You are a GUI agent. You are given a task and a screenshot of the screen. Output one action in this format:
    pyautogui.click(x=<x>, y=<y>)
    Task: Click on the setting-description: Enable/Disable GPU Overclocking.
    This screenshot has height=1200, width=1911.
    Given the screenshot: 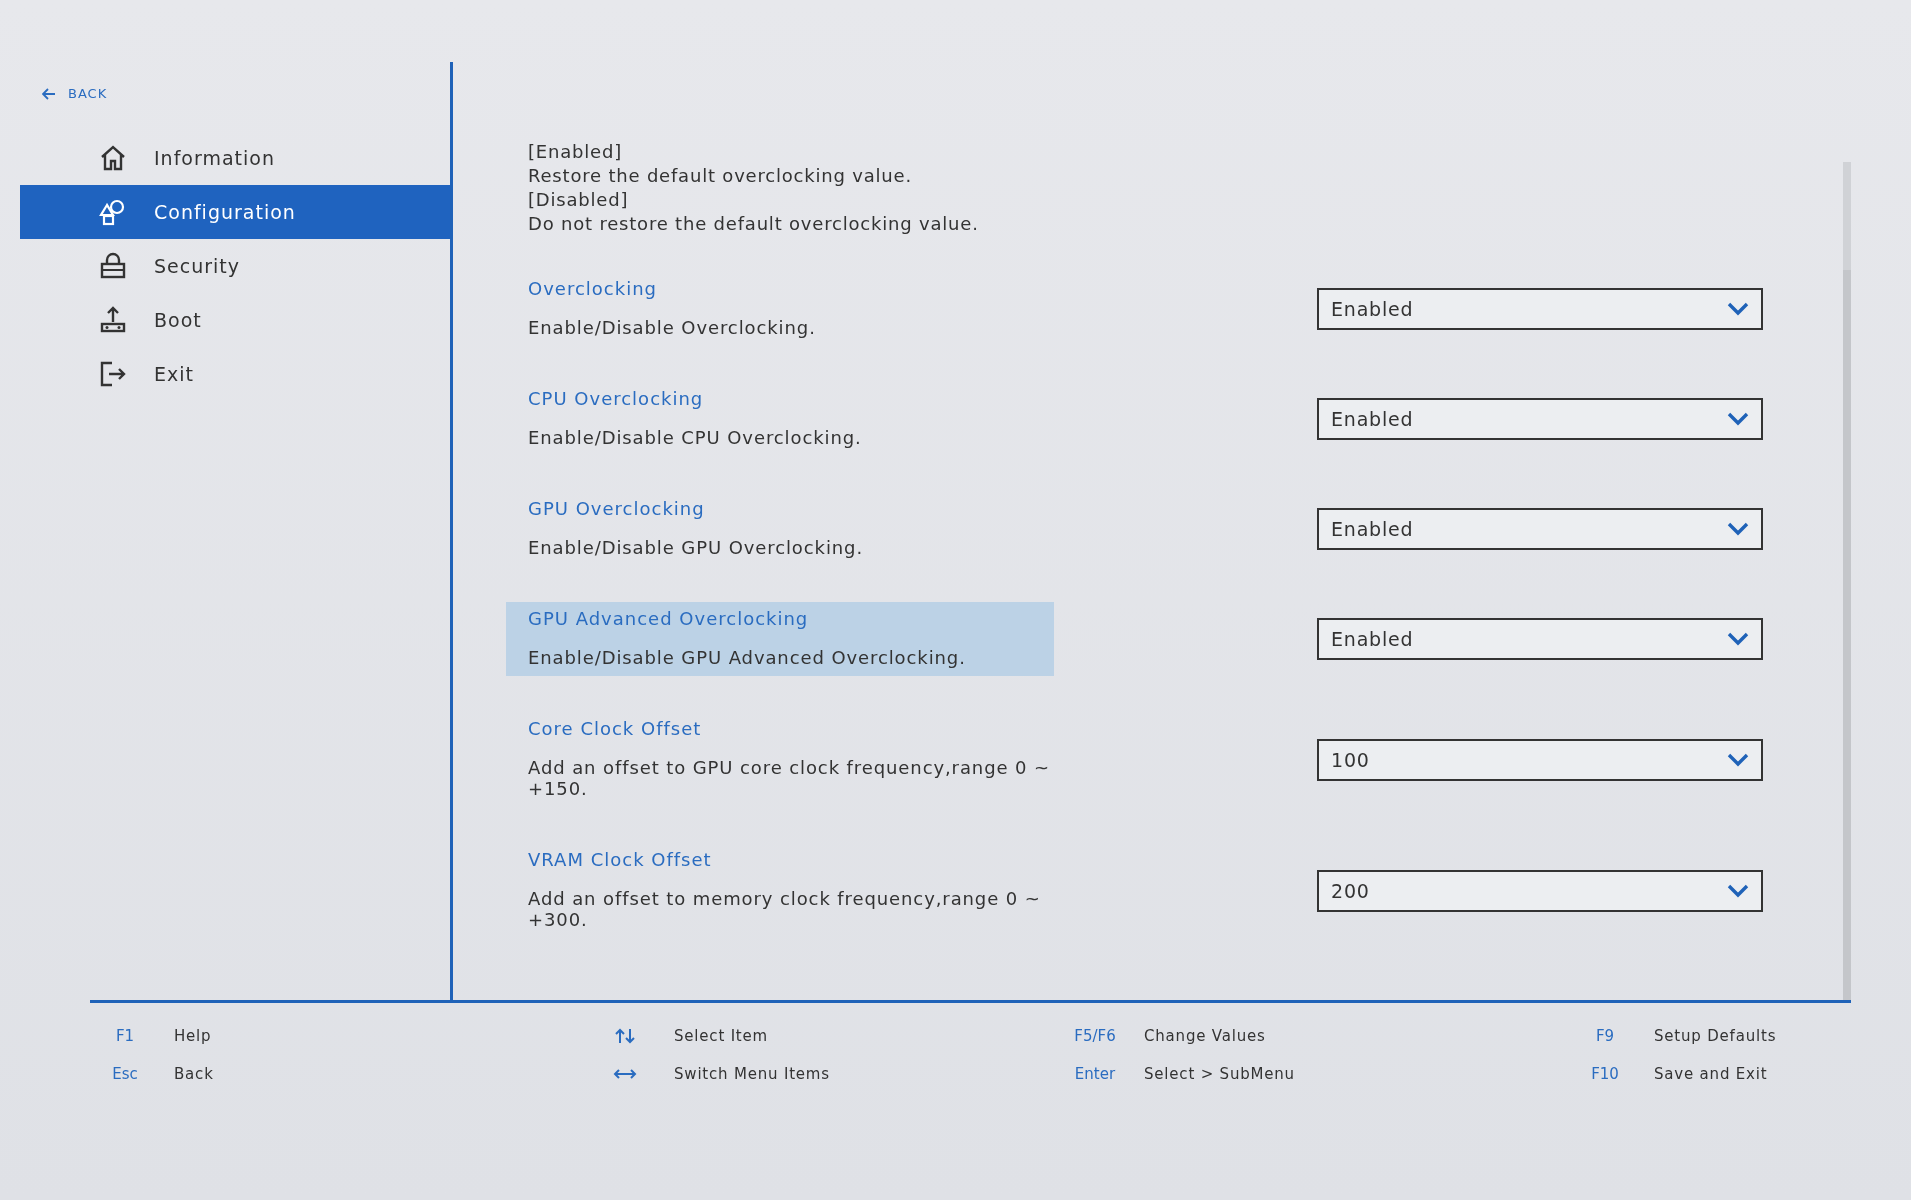 What is the action you would take?
    pyautogui.click(x=696, y=547)
    